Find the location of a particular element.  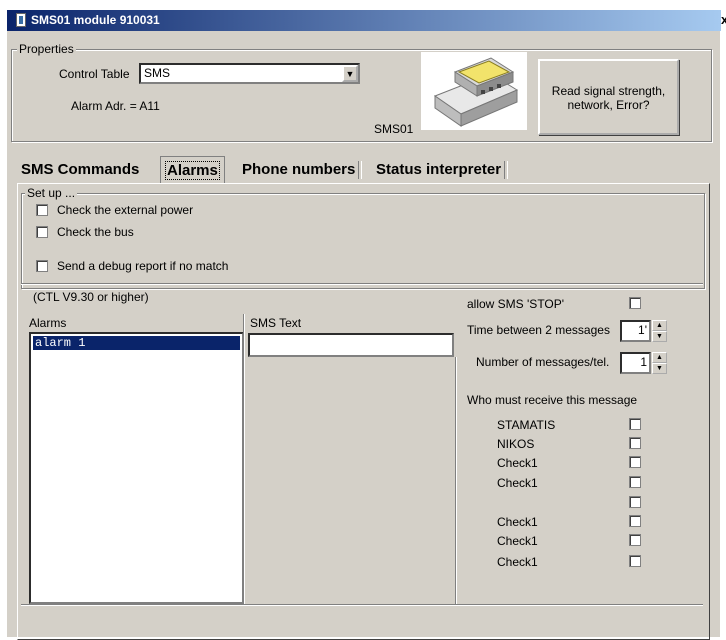

control-table-label: Control Table is located at coordinates (94, 74).